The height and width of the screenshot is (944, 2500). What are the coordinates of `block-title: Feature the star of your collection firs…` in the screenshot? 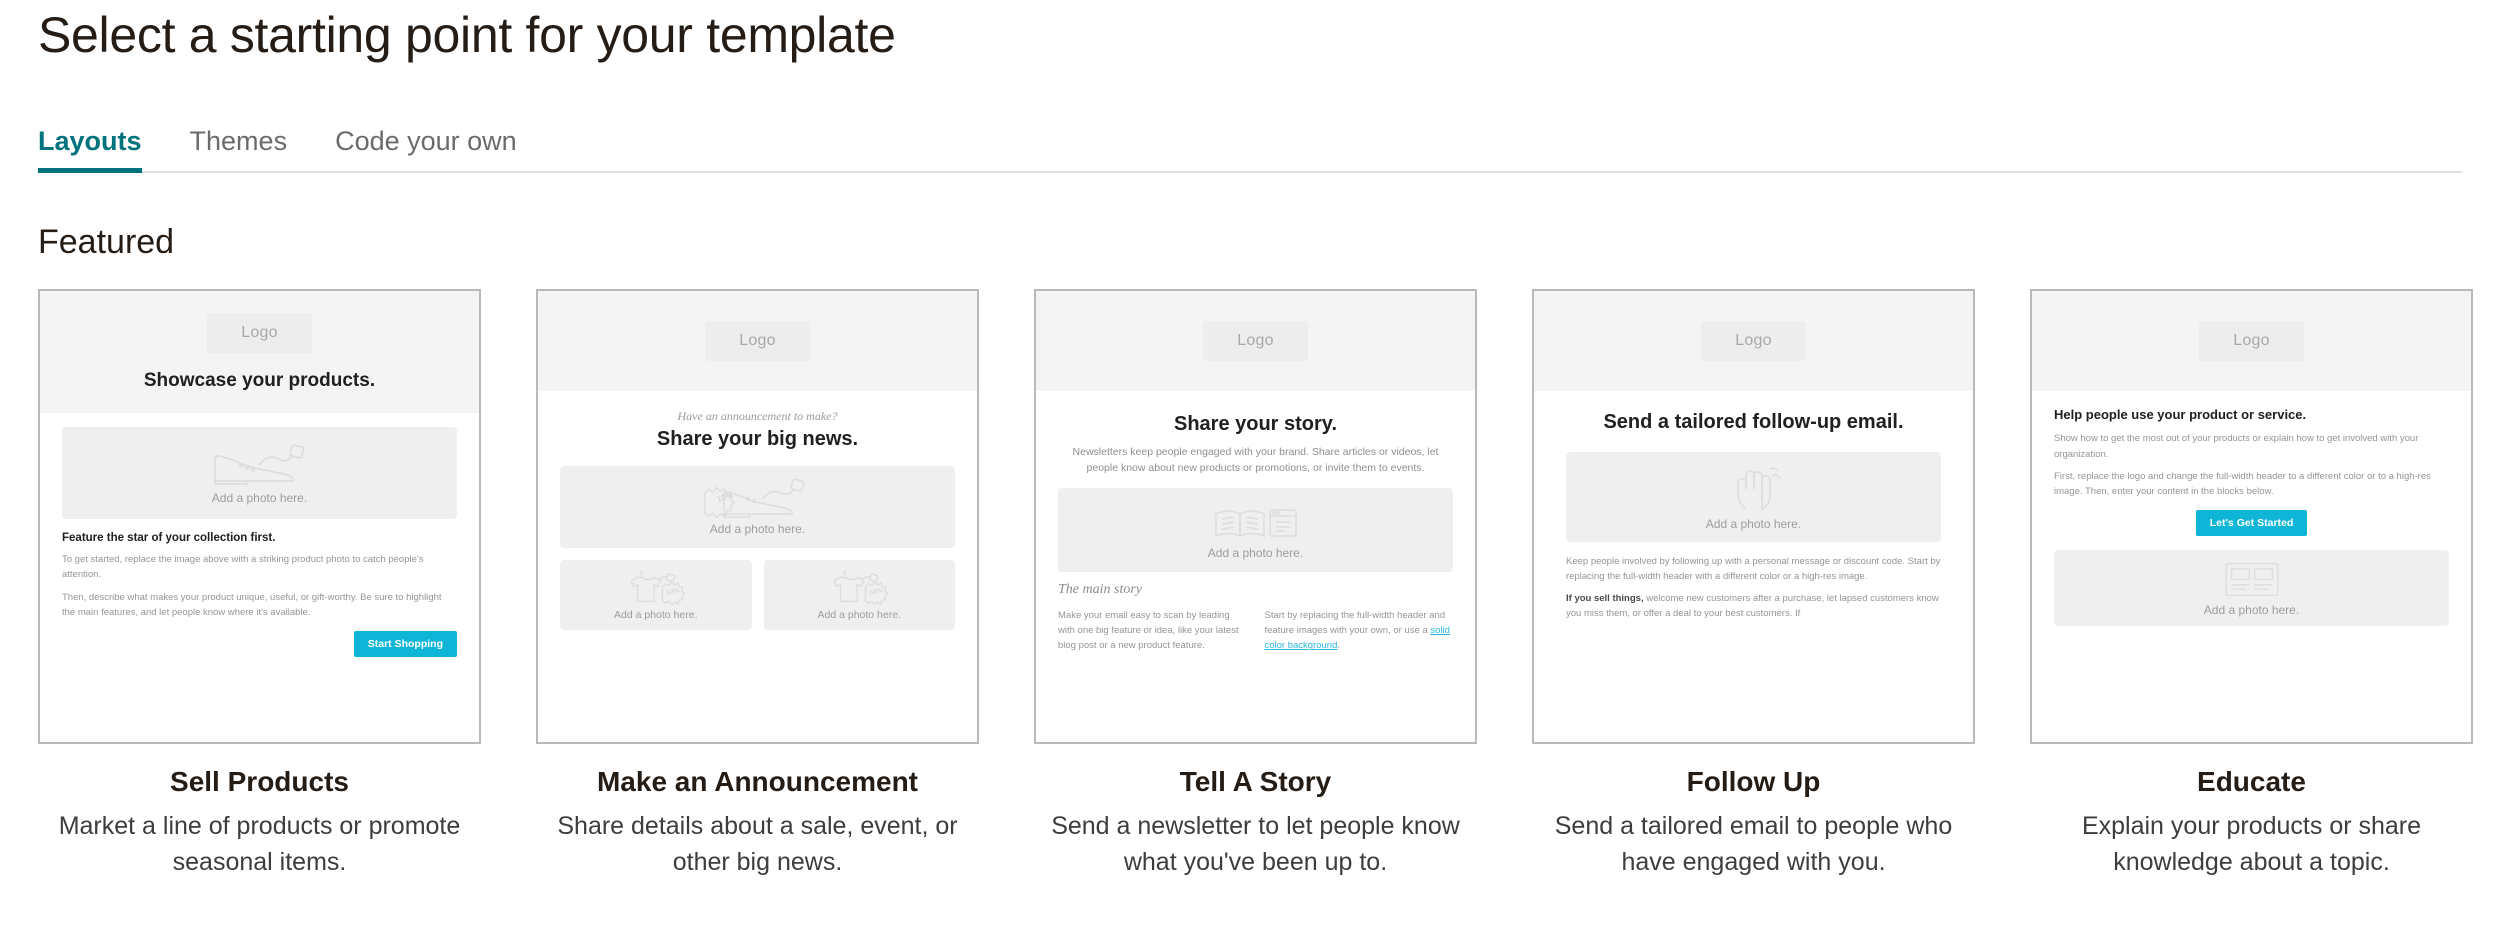 It's located at (169, 538).